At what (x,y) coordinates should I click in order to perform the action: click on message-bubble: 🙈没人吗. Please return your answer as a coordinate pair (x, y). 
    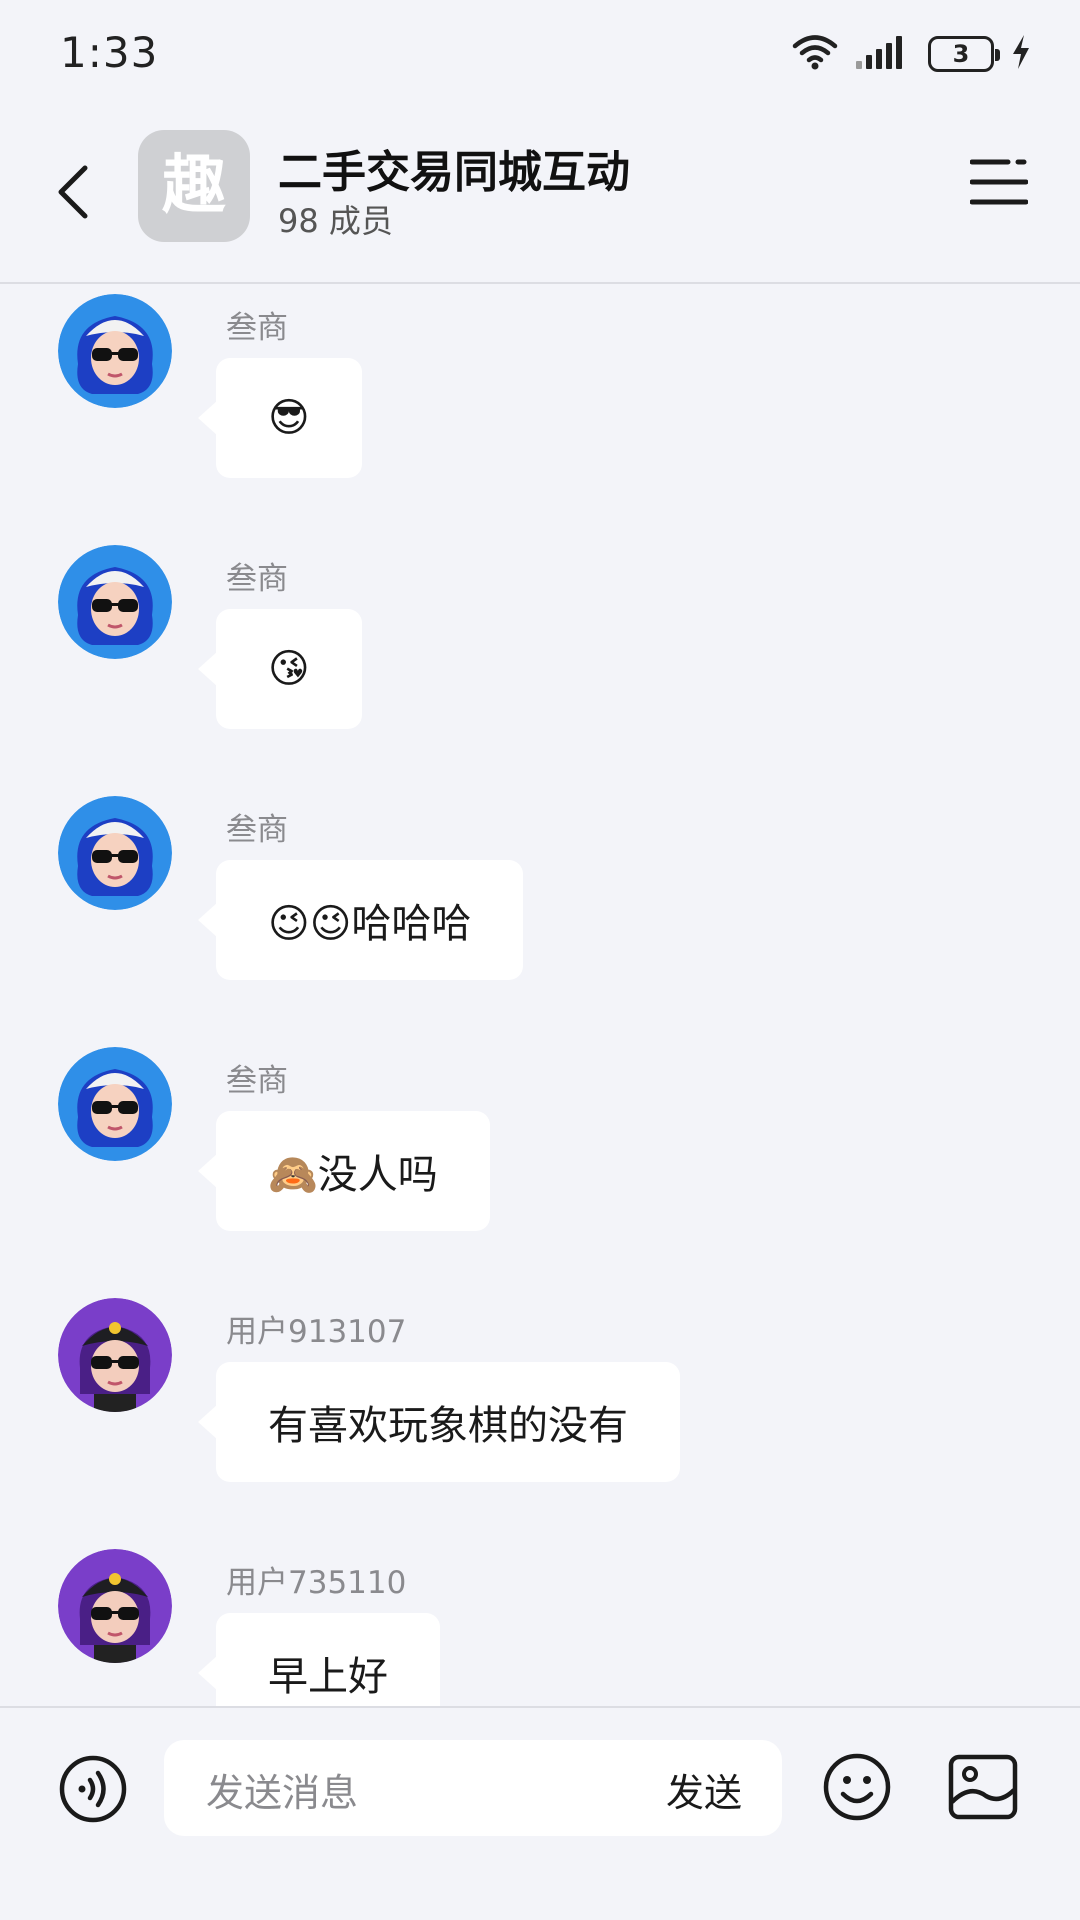
    Looking at the image, I should click on (344, 1171).